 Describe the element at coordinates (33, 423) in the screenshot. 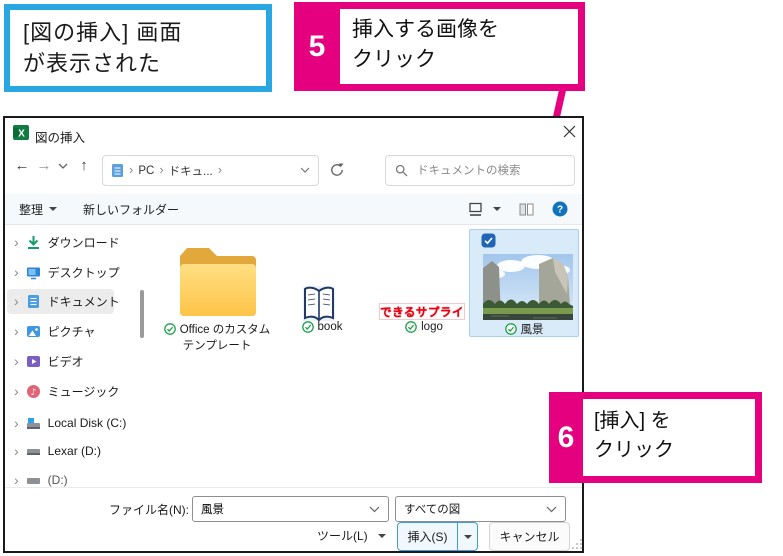

I see `local-disk-icon` at that location.